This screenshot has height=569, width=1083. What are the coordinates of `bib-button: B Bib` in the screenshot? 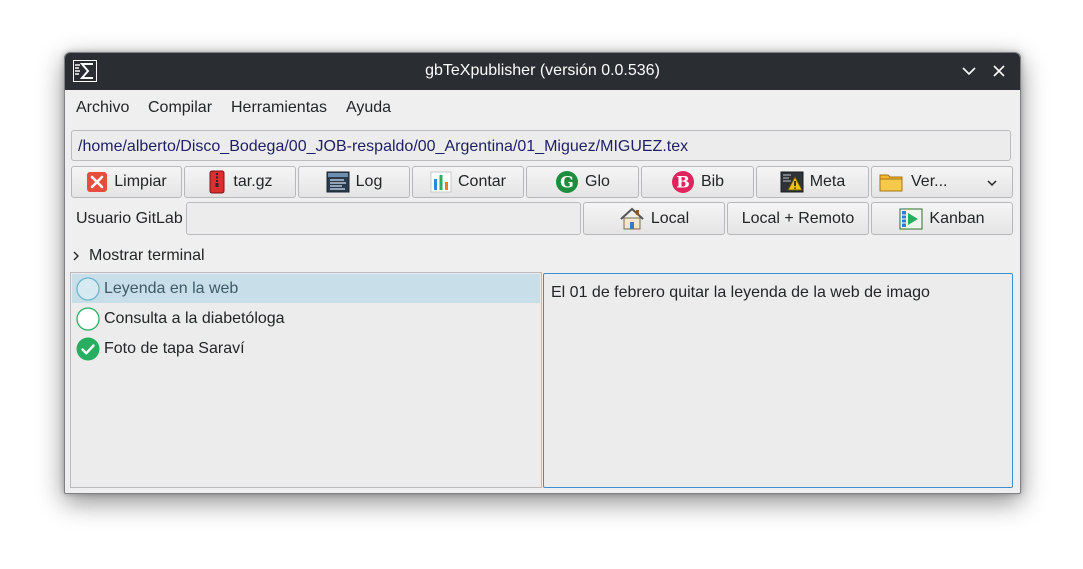 It's located at (697, 182).